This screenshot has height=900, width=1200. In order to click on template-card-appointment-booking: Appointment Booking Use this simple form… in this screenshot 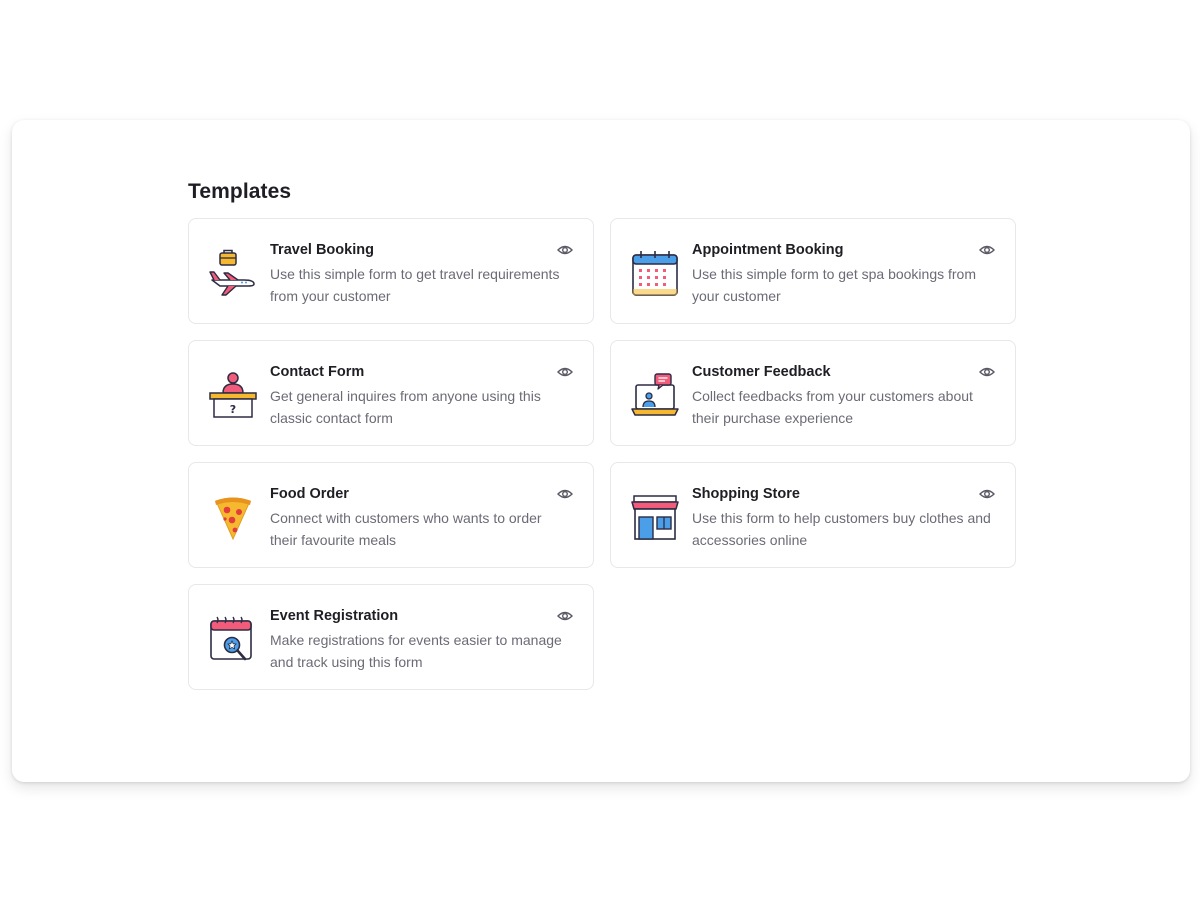, I will do `click(813, 271)`.